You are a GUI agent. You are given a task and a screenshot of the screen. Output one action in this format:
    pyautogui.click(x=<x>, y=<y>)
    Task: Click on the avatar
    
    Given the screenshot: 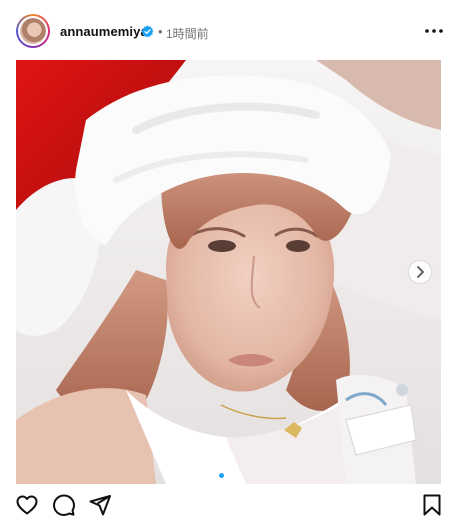 What is the action you would take?
    pyautogui.click(x=33, y=31)
    